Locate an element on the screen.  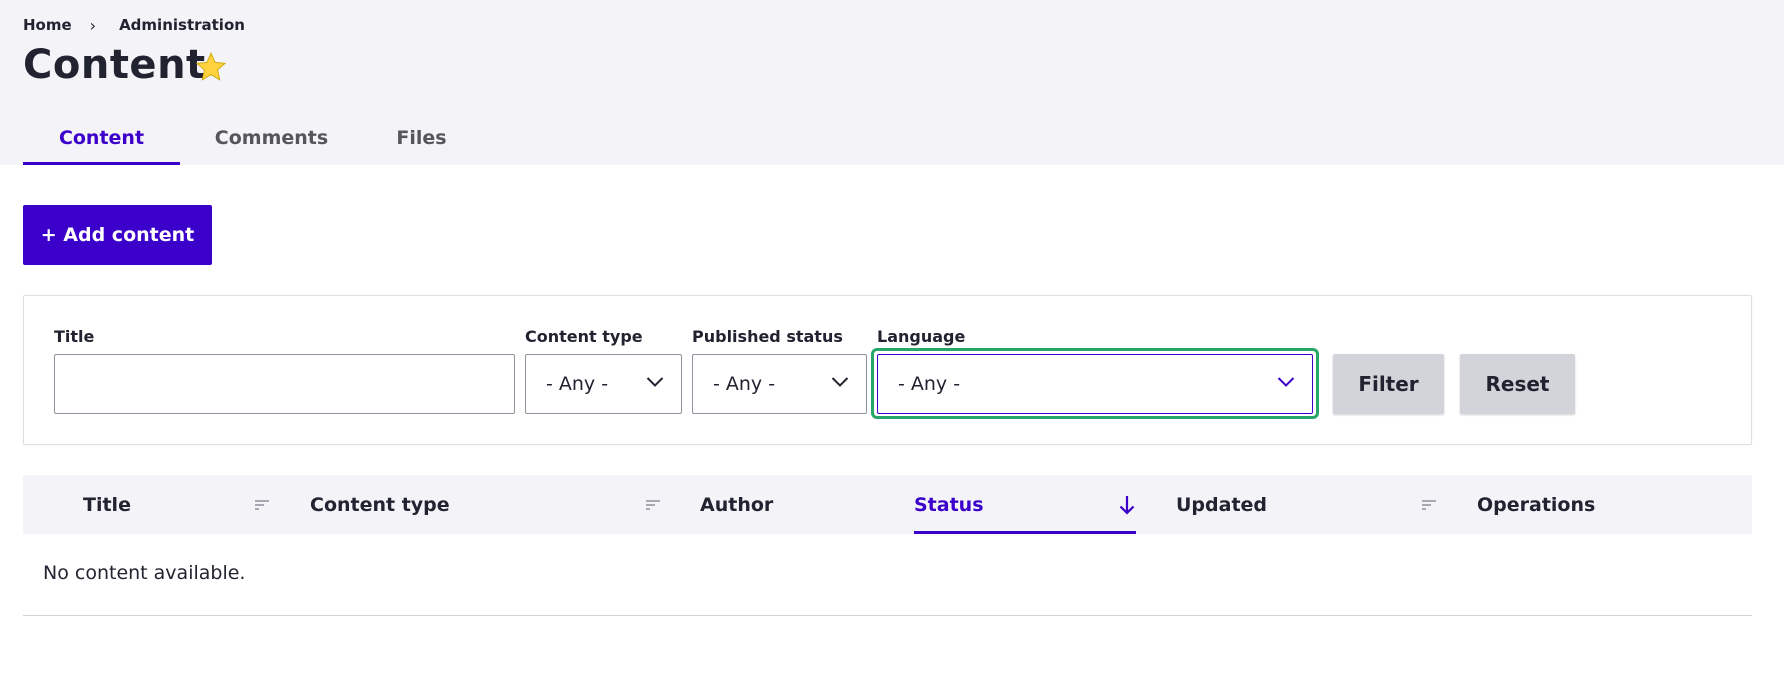
tab-comments: Comments is located at coordinates (271, 137).